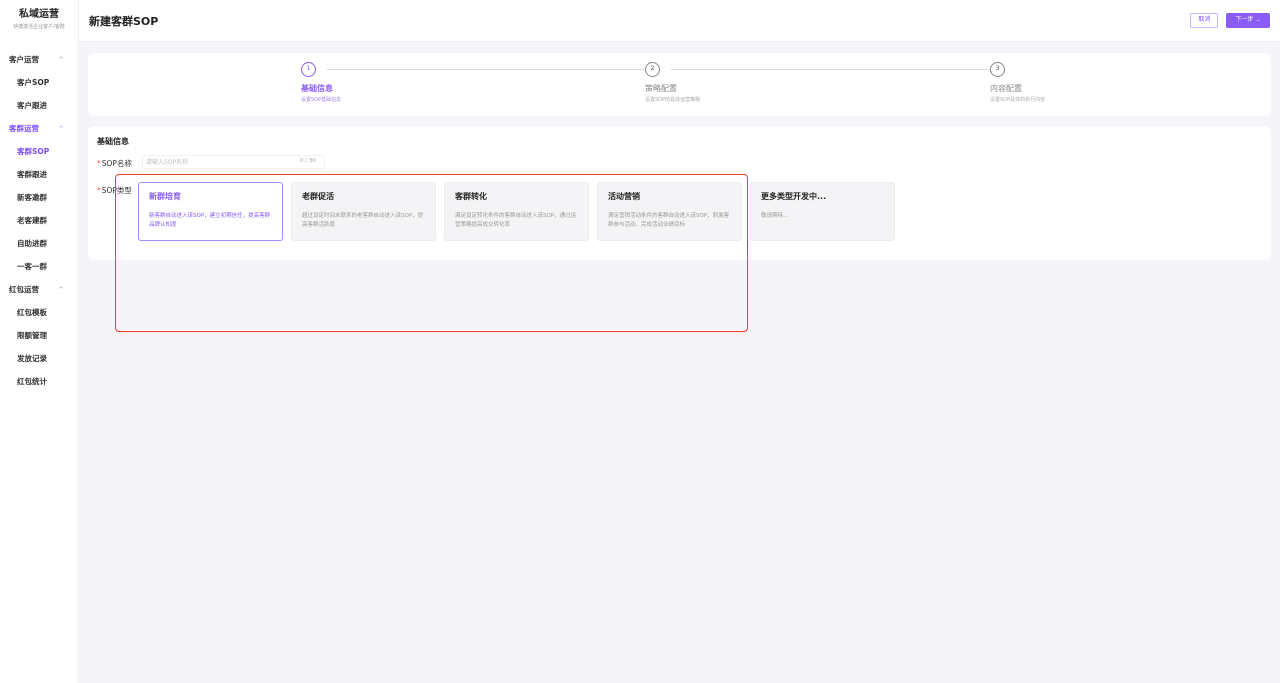 This screenshot has height=683, width=1280. I want to click on sidebar-item-redpacket-template: 红包模板, so click(39, 312).